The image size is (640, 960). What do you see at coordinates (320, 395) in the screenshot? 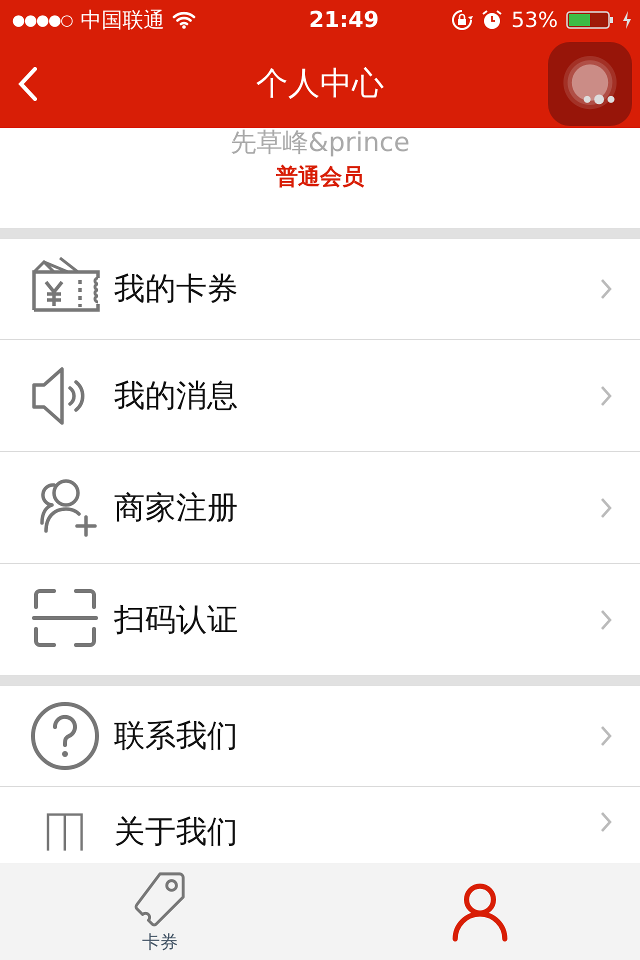
I see `menu-item: 我的消息` at bounding box center [320, 395].